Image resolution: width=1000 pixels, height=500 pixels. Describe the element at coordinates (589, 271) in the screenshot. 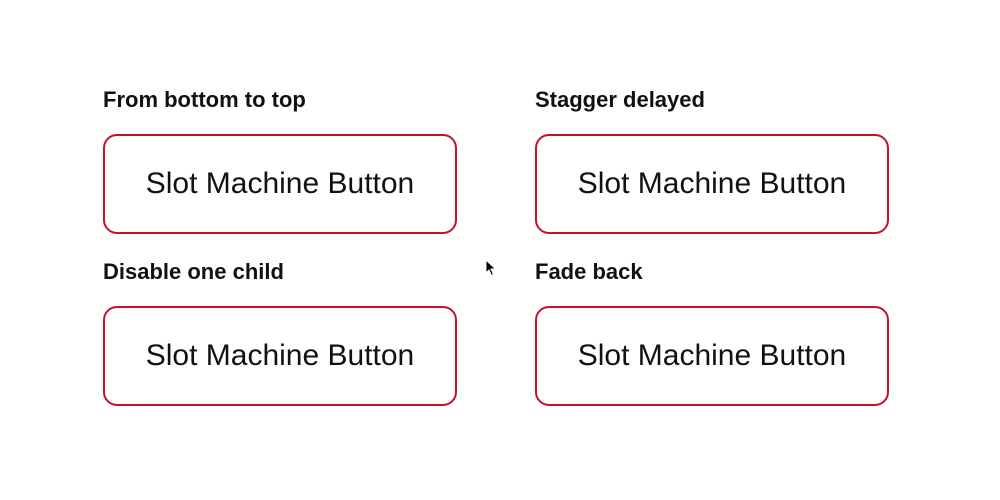

I see `section-label: Fade back` at that location.